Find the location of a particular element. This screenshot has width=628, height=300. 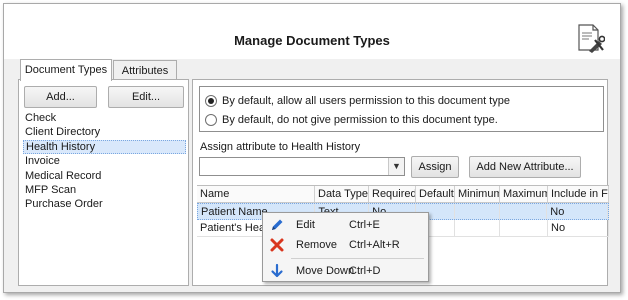

list-item: Check is located at coordinates (104, 118).